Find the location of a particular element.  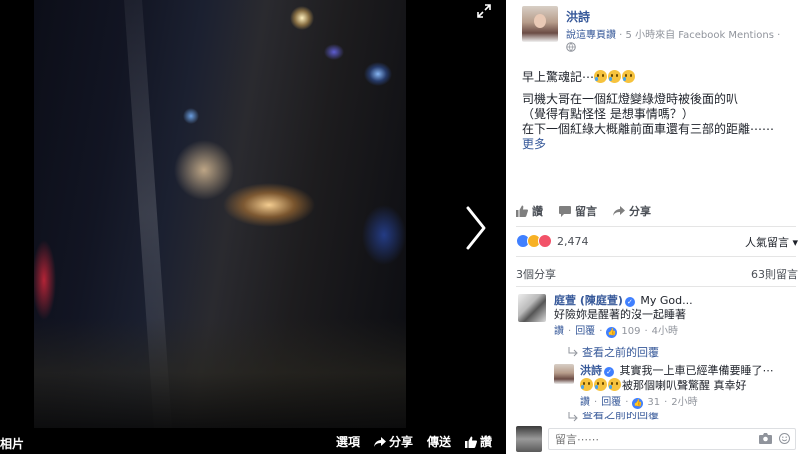

photo-road-shadow is located at coordinates (220, 373).